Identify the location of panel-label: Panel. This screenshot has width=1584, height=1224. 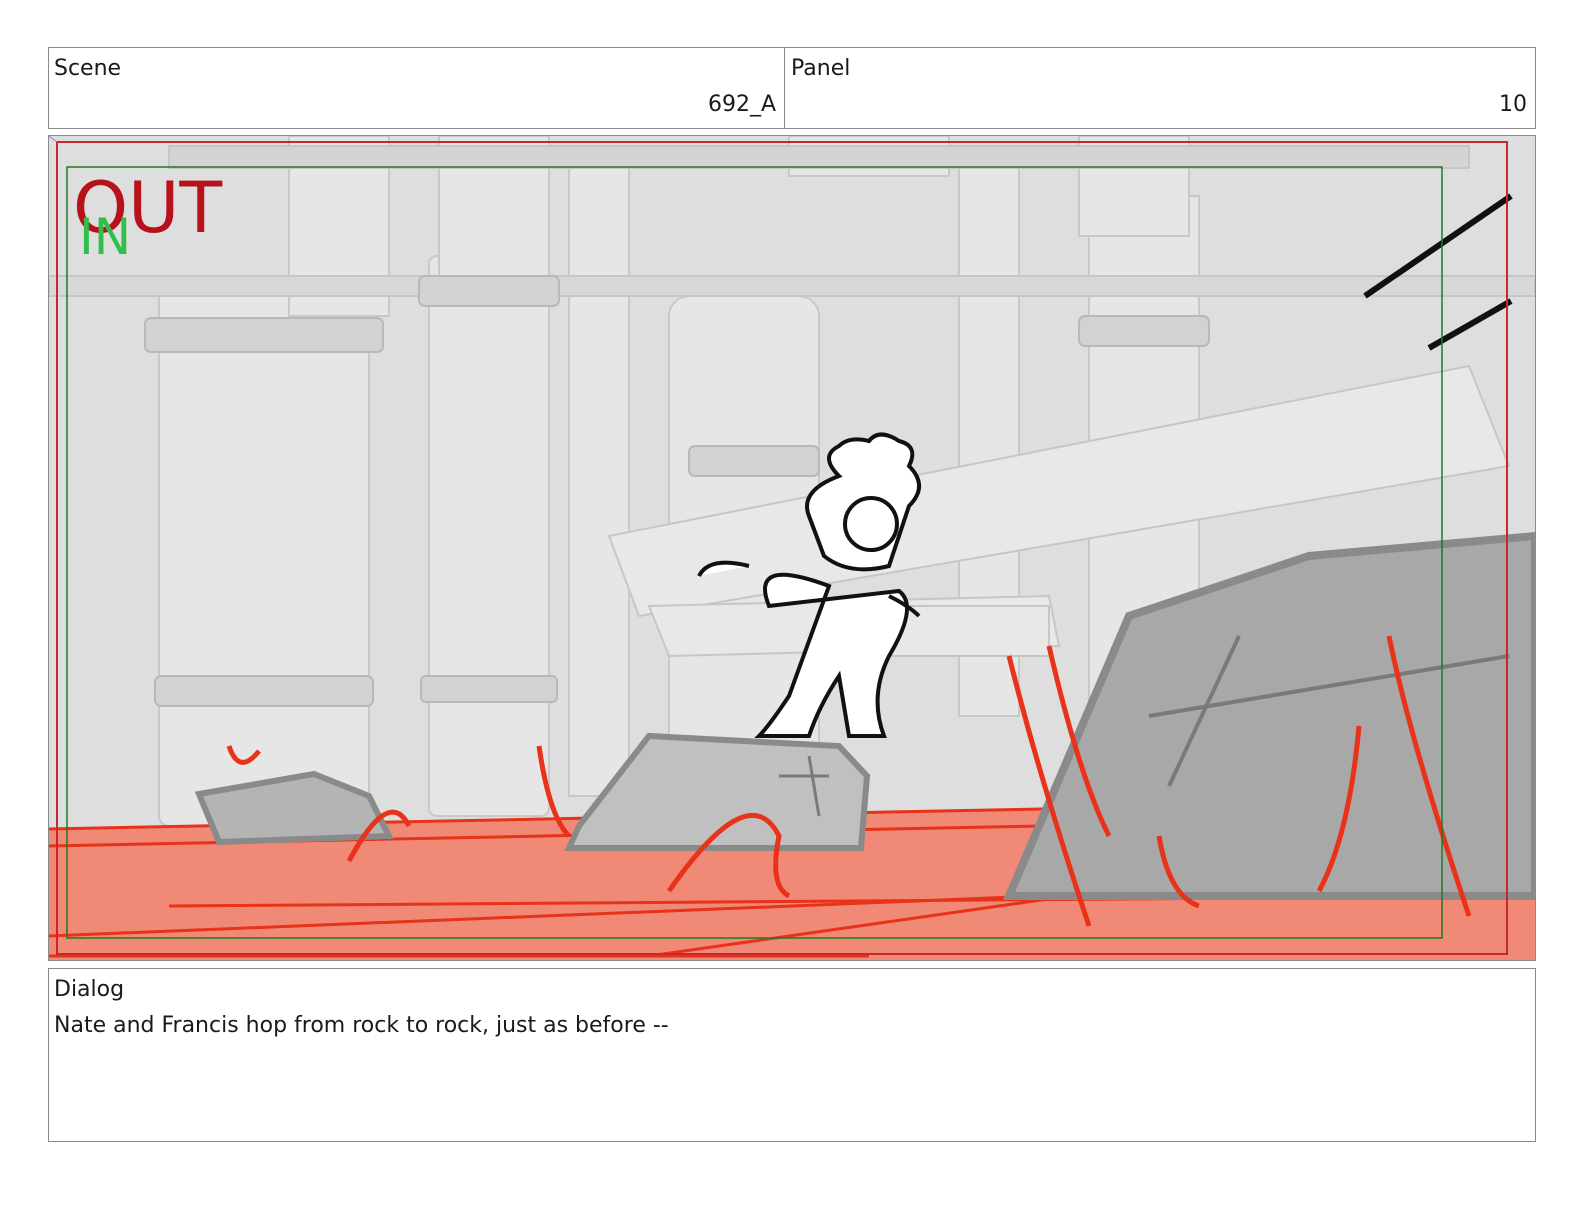
(821, 68).